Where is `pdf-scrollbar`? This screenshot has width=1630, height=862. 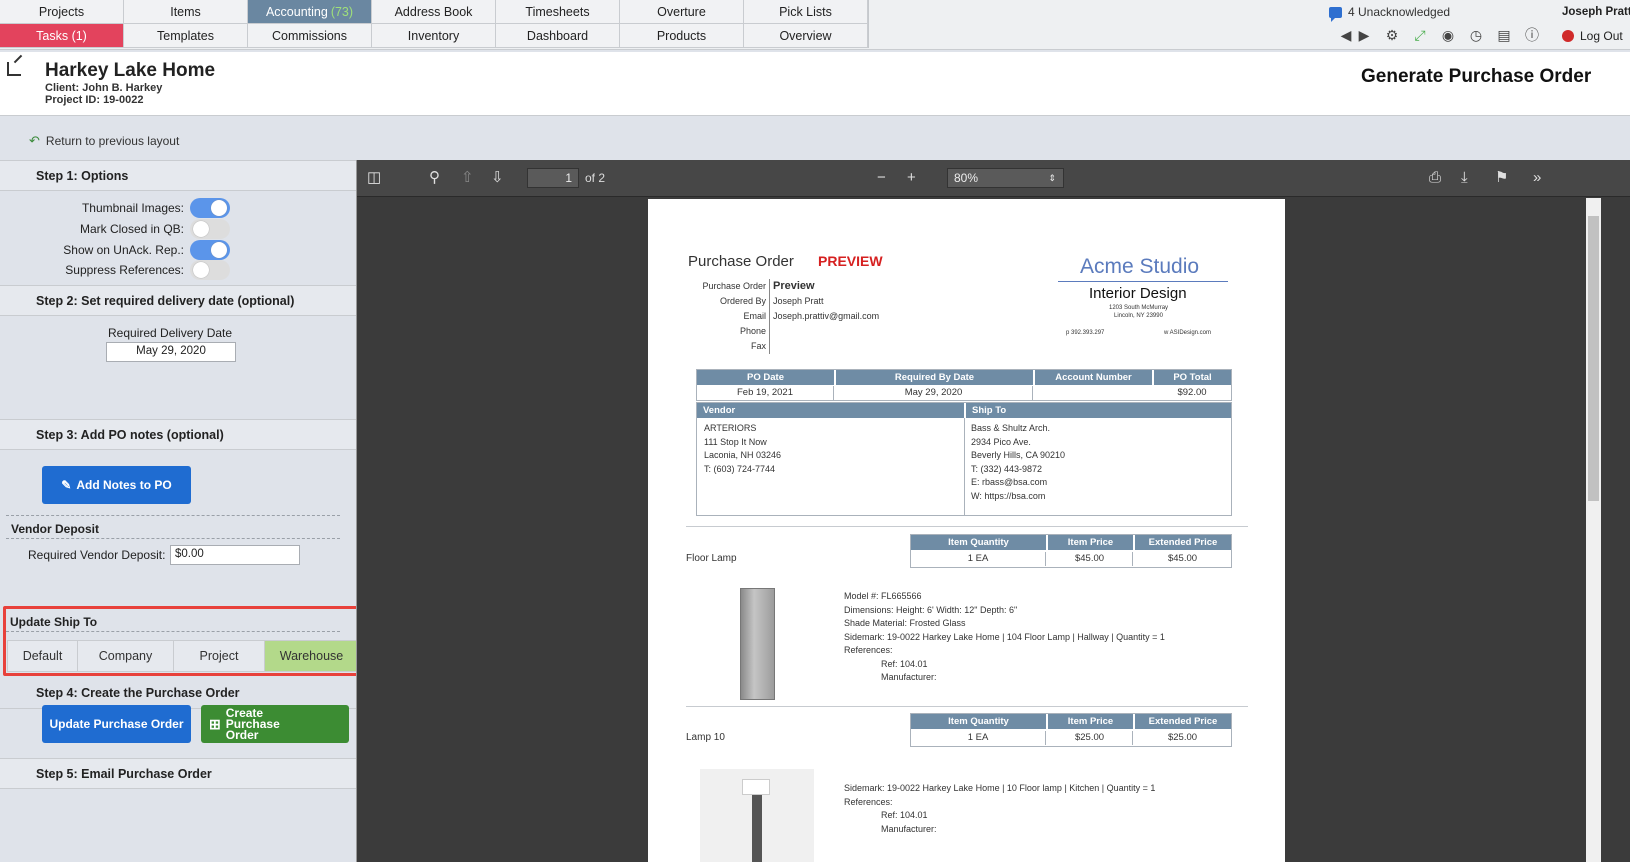
pdf-scrollbar is located at coordinates (1593, 530).